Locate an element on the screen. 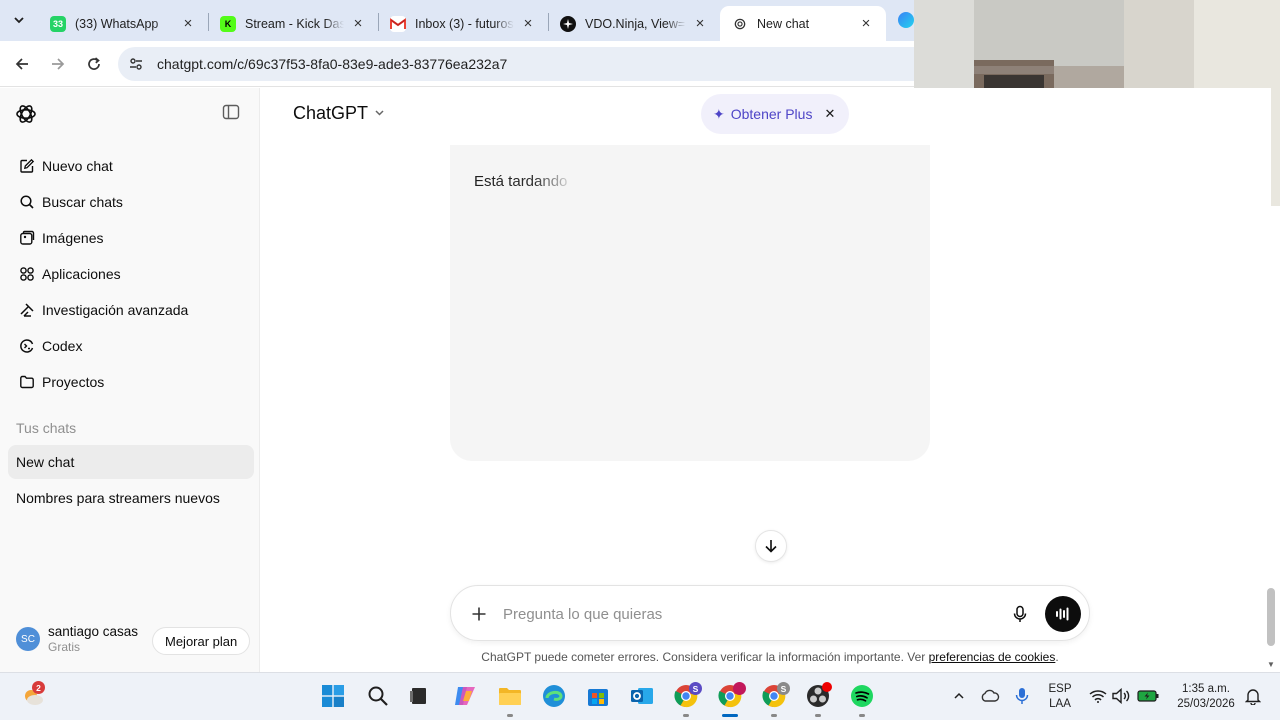  get-plus-label: Obtener Plus is located at coordinates (771, 114).